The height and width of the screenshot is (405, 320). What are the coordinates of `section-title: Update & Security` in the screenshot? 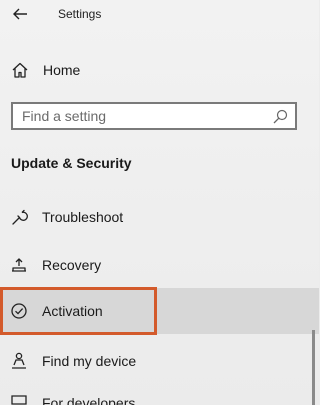 It's located at (71, 163).